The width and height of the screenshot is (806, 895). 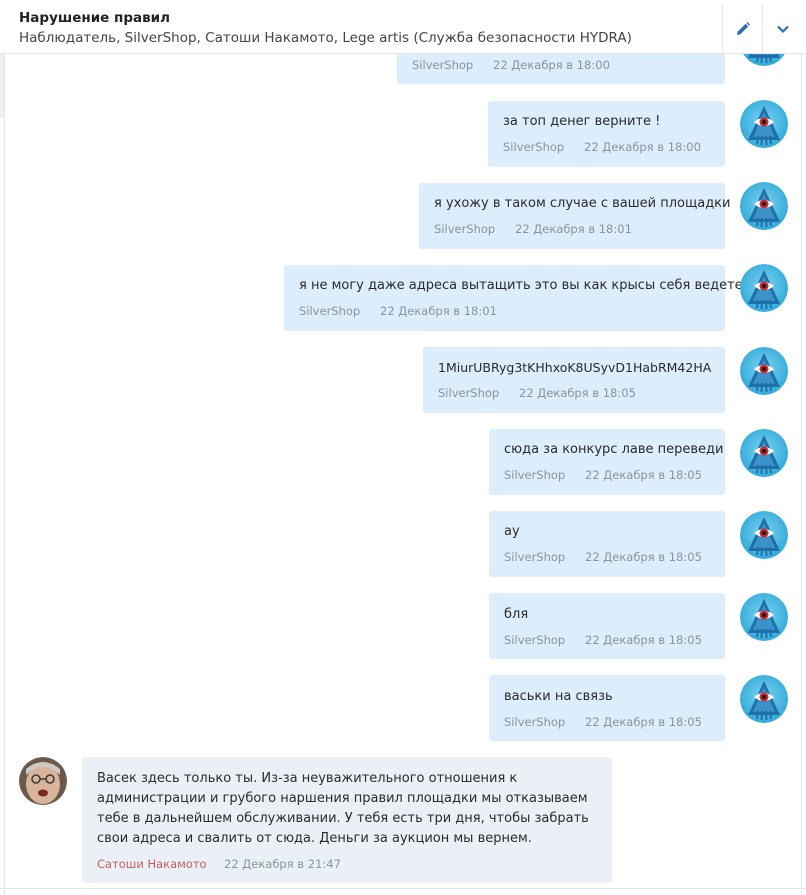 I want to click on menu-button, so click(x=782, y=29).